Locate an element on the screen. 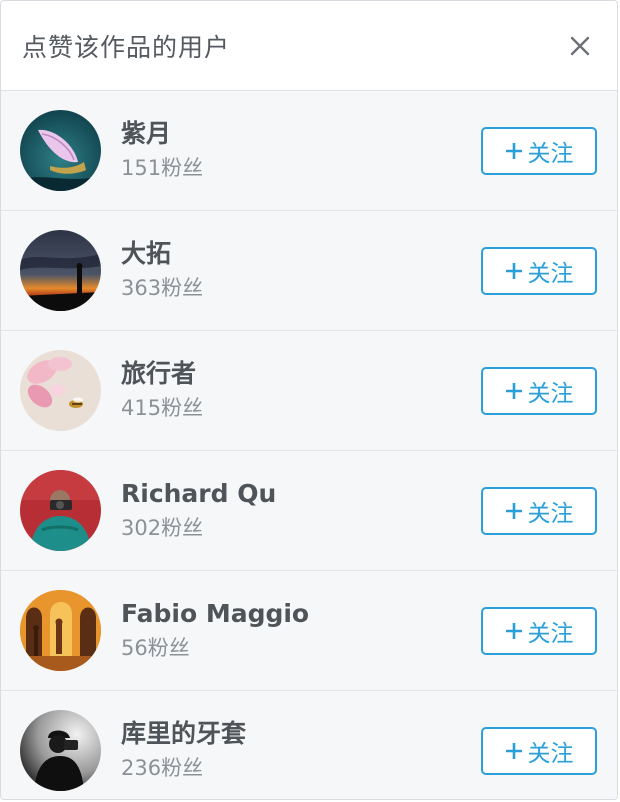  list-item: 旅行者 415粉丝 关注 is located at coordinates (309, 391).